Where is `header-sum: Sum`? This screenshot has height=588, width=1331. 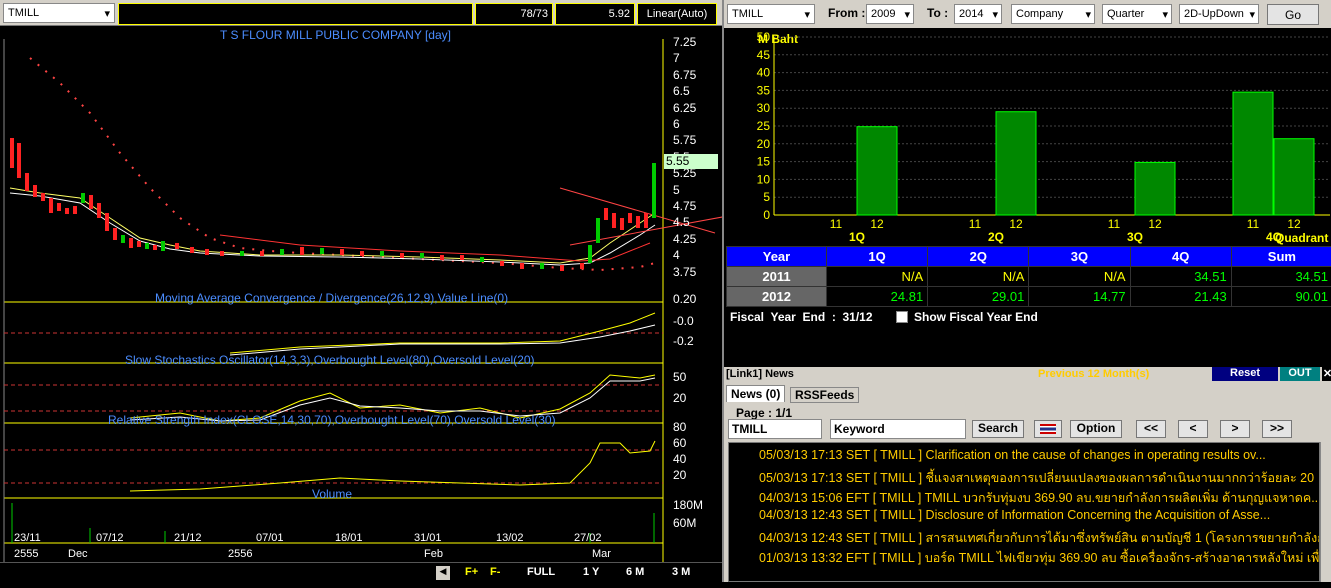 header-sum: Sum is located at coordinates (1281, 257).